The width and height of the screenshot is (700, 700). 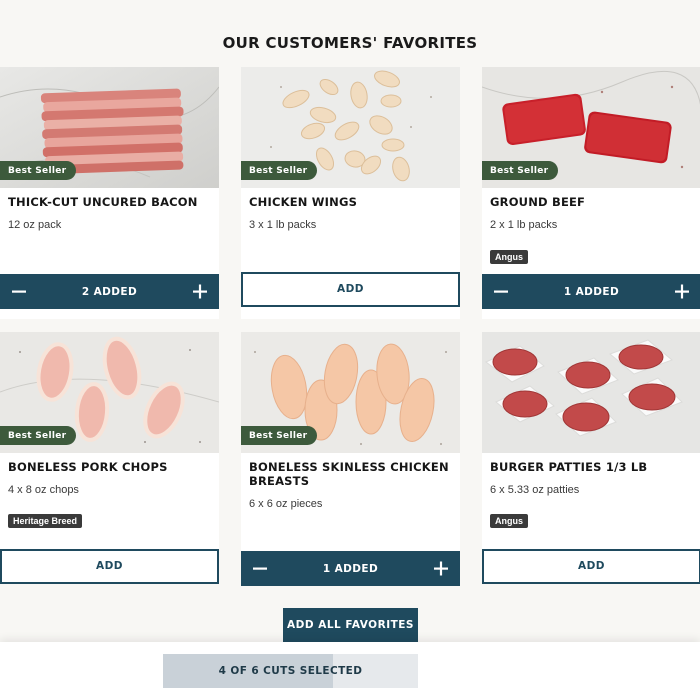 I want to click on product-image-chicken-breasts: Best Seller, so click(x=350, y=392).